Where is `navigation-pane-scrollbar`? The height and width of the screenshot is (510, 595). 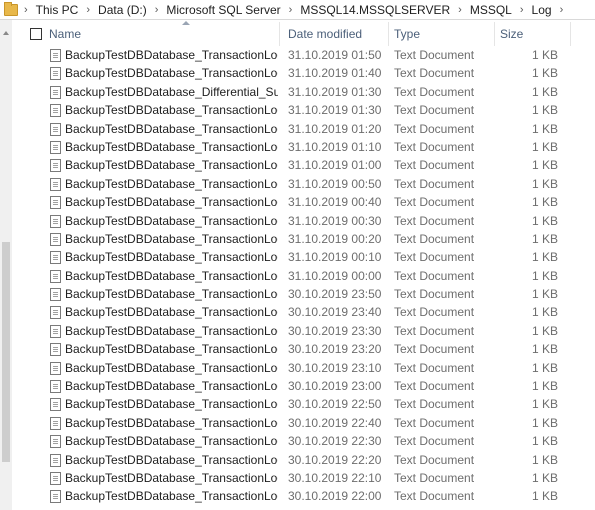 navigation-pane-scrollbar is located at coordinates (6, 265).